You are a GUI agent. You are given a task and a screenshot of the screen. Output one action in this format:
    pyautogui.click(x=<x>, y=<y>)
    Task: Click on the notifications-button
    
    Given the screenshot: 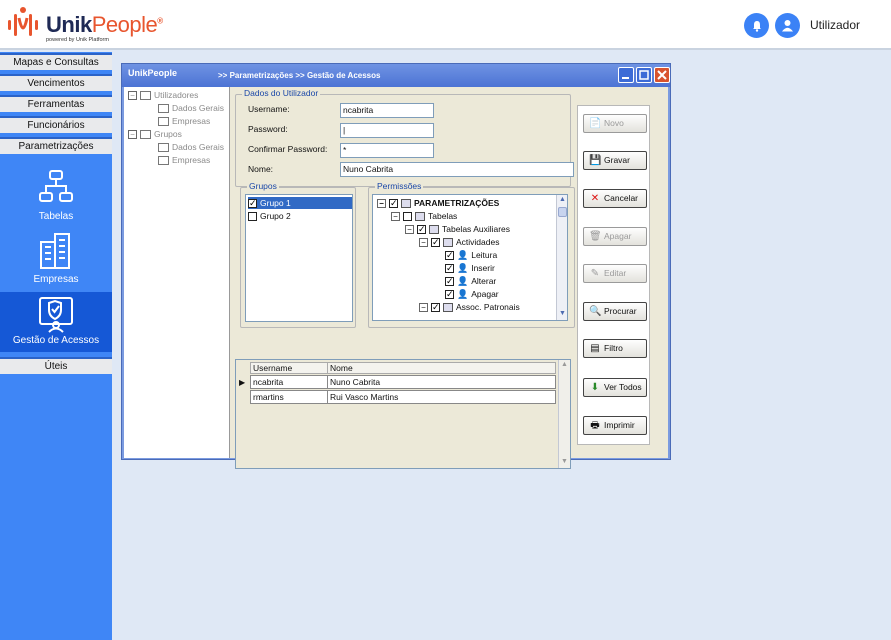 What is the action you would take?
    pyautogui.click(x=756, y=25)
    